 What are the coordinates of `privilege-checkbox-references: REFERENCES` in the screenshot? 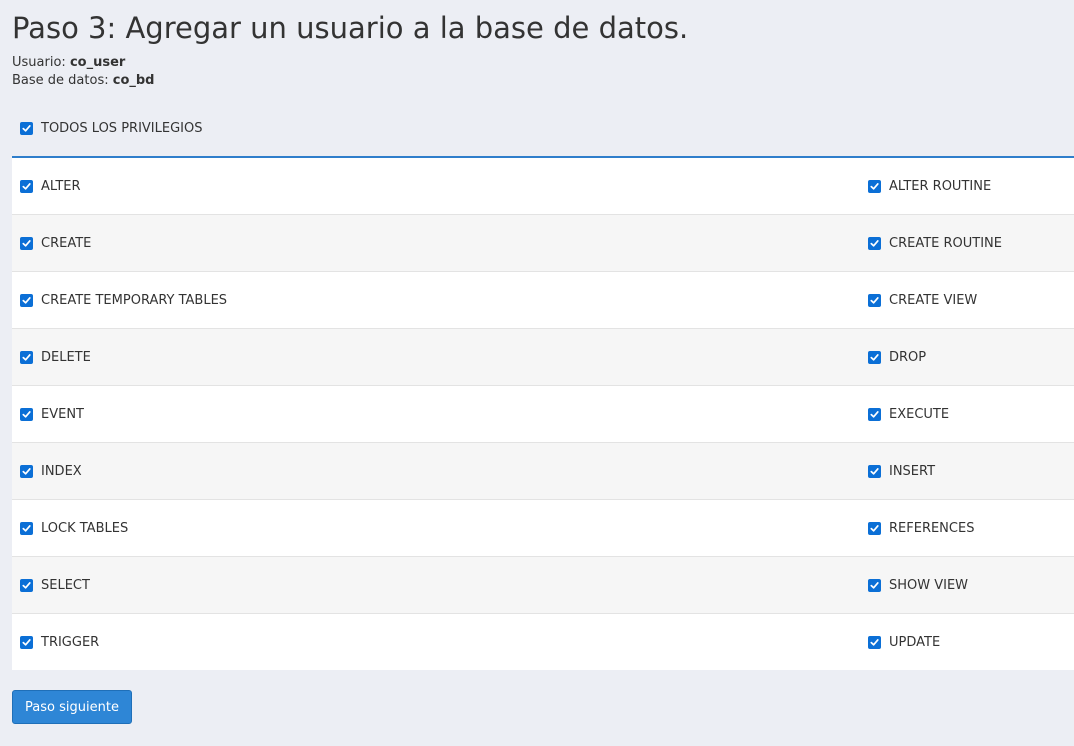 It's located at (921, 528).